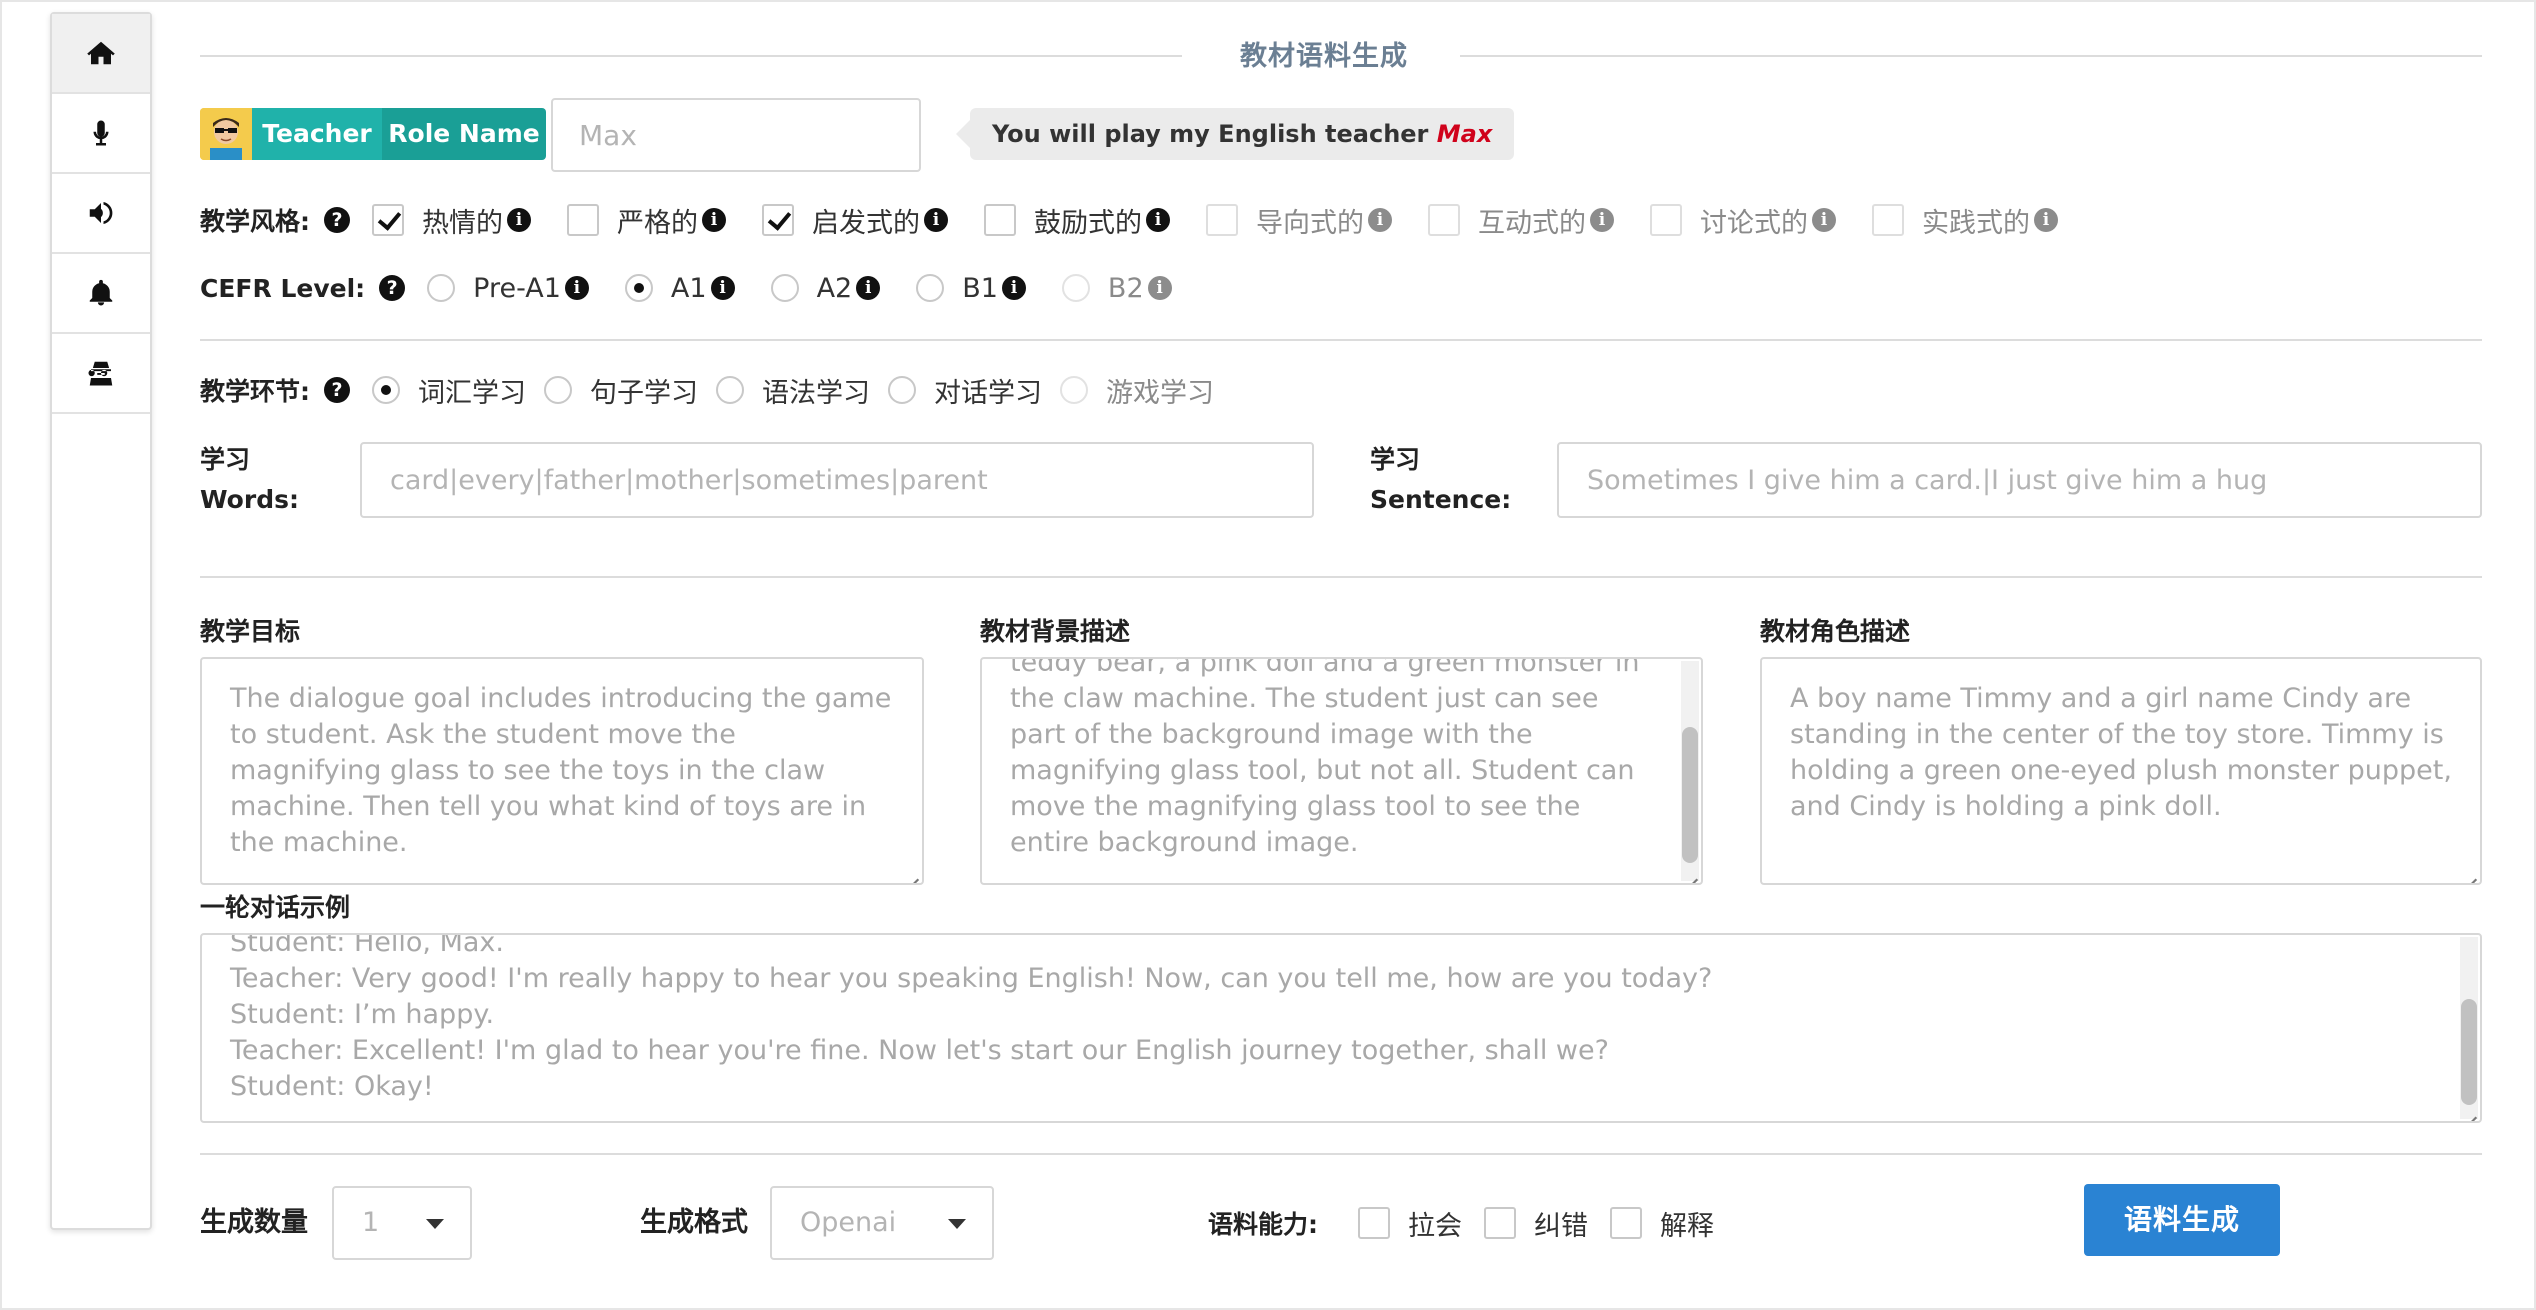 The height and width of the screenshot is (1310, 2536). I want to click on format-select: Openai, so click(882, 1223).